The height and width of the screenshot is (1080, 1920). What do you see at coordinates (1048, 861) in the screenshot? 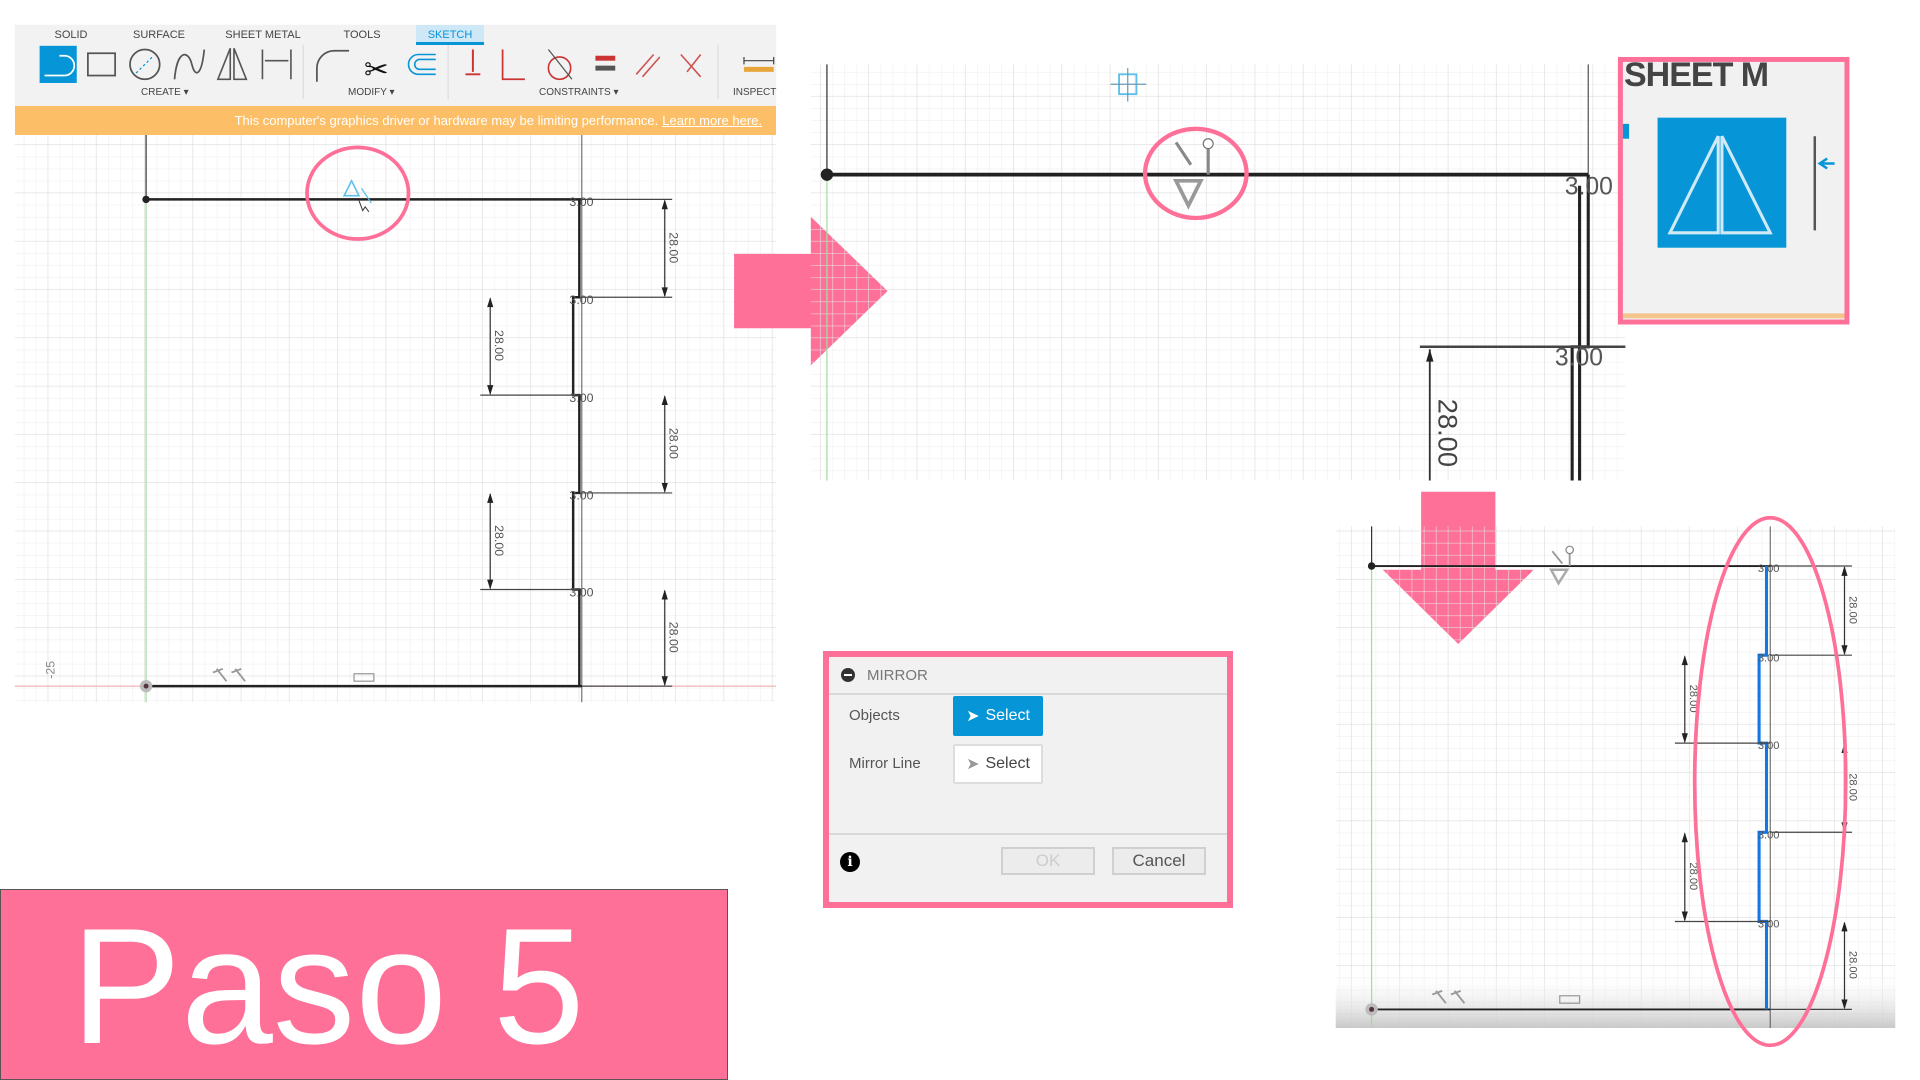
I see `ok-button: OK` at bounding box center [1048, 861].